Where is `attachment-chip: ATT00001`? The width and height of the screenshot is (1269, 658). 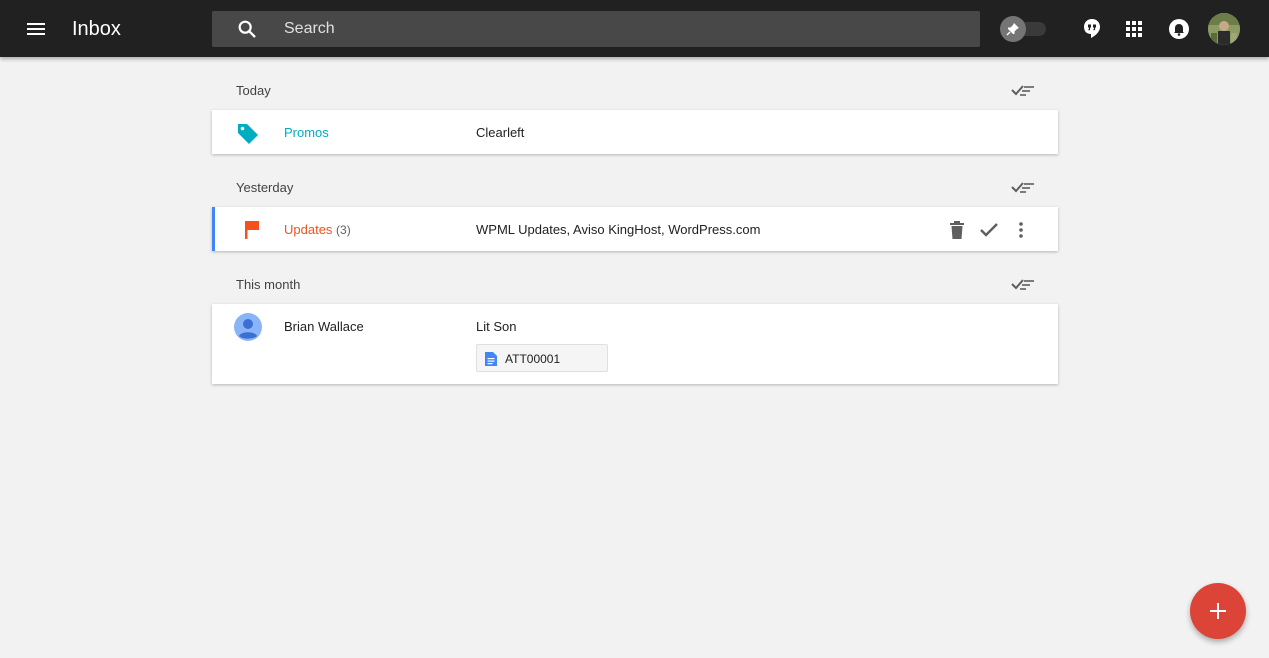 attachment-chip: ATT00001 is located at coordinates (542, 358).